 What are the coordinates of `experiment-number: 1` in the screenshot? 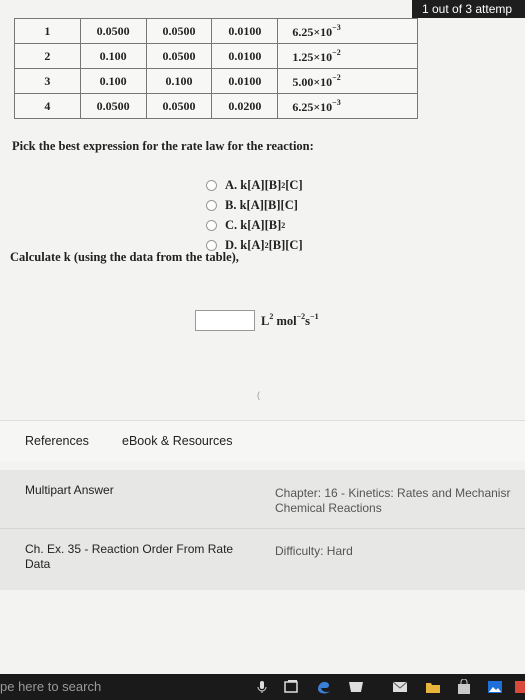 It's located at (47, 31).